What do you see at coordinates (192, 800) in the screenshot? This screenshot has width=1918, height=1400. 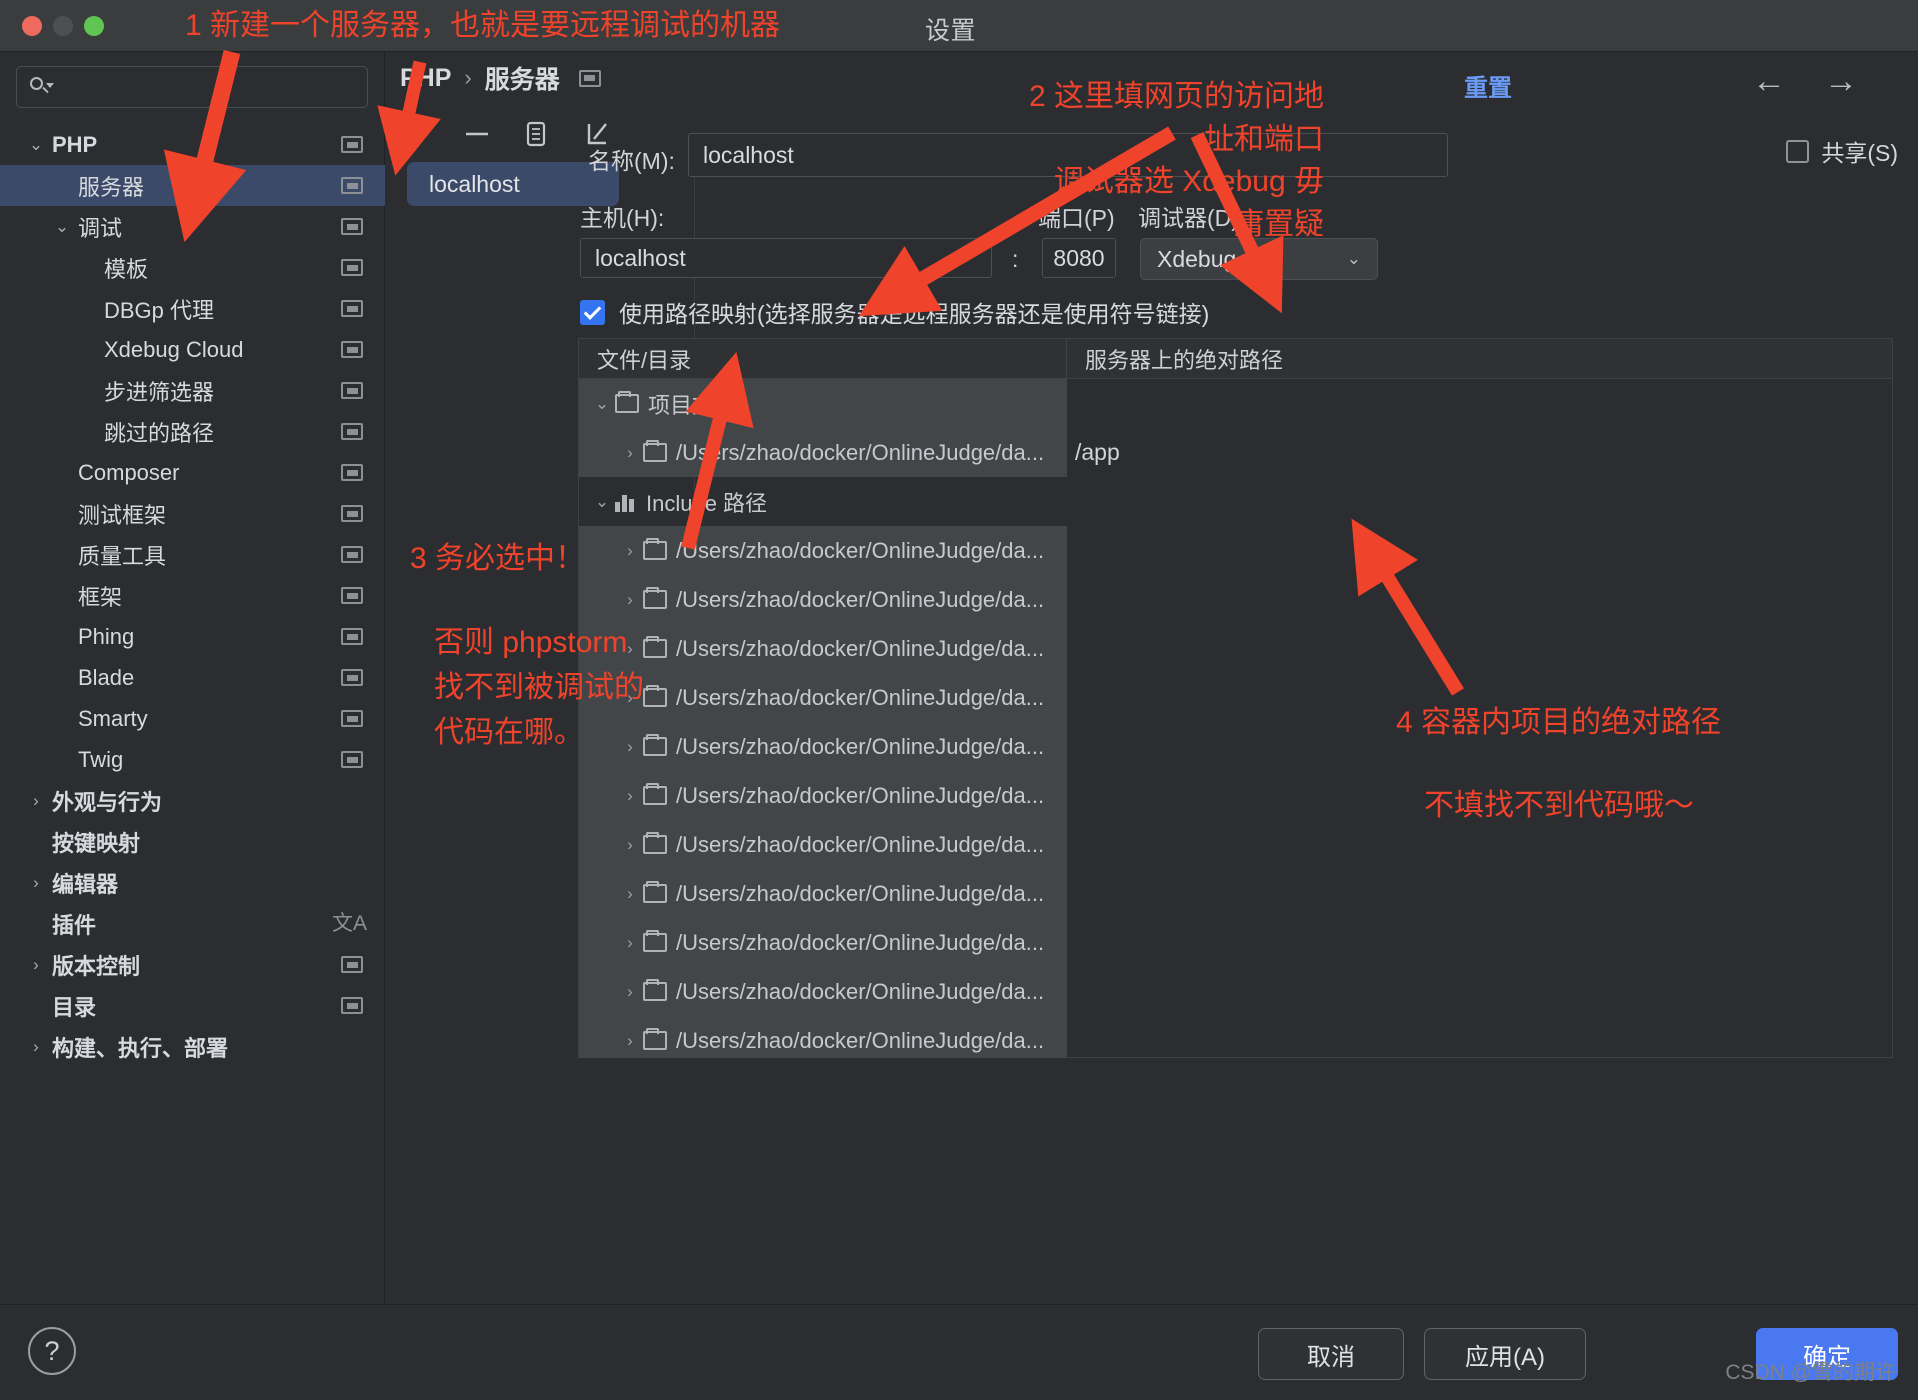 I see `sidebar-item-16: › 外观与行为` at bounding box center [192, 800].